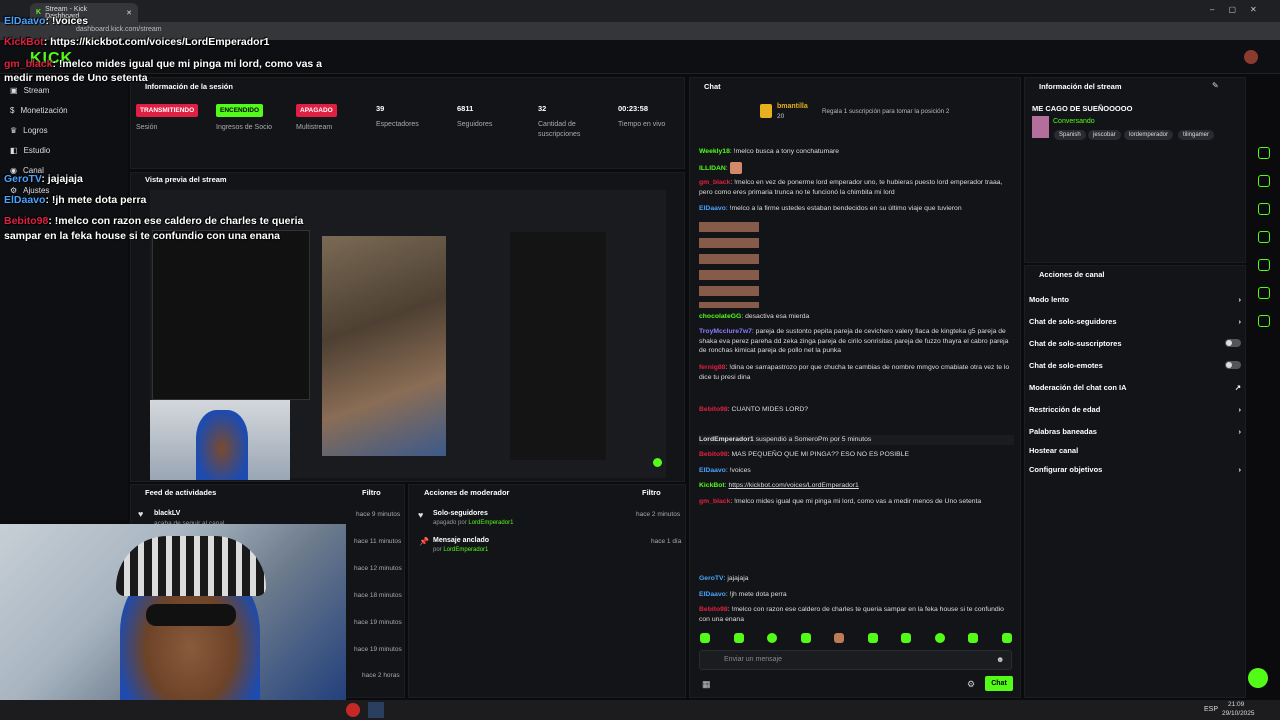 The width and height of the screenshot is (1280, 720). What do you see at coordinates (1080, 86) in the screenshot?
I see `stream-info-title: Información del stream` at bounding box center [1080, 86].